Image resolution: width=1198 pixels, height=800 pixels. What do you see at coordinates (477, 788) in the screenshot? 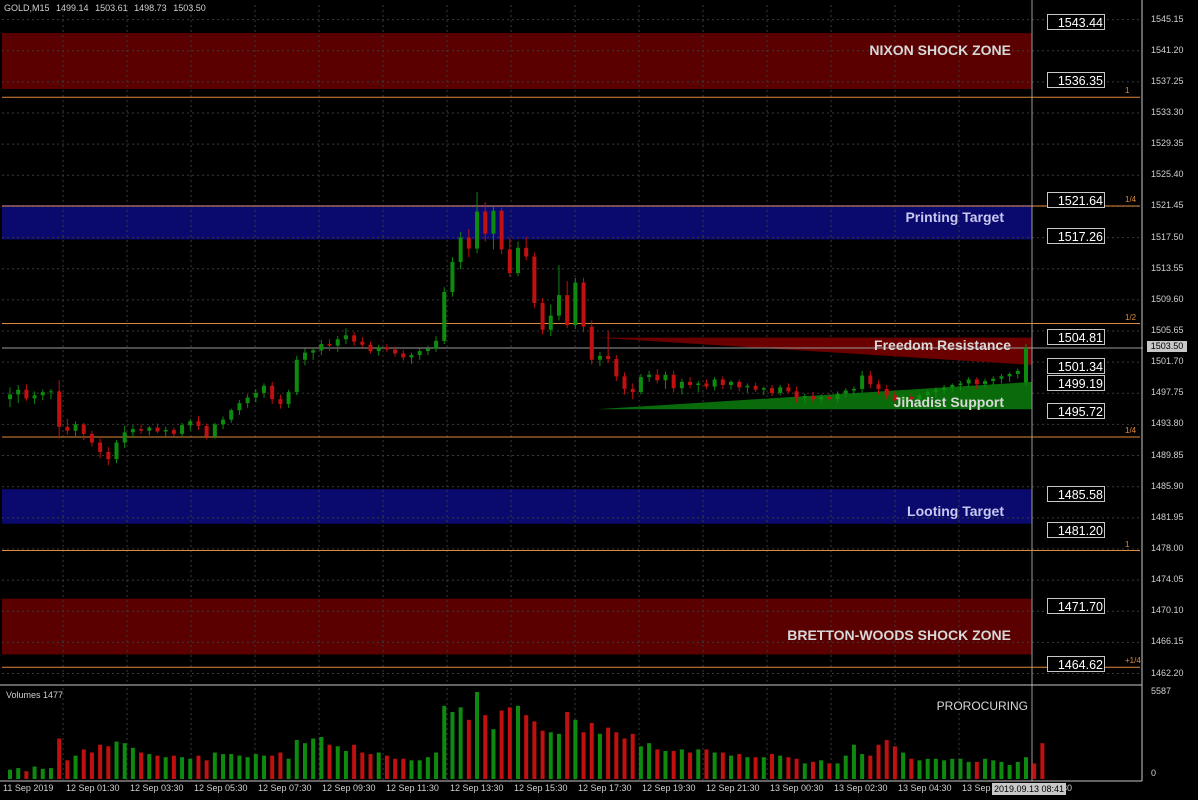
I see `time-axis-label: 12 Sep 13:30` at bounding box center [477, 788].